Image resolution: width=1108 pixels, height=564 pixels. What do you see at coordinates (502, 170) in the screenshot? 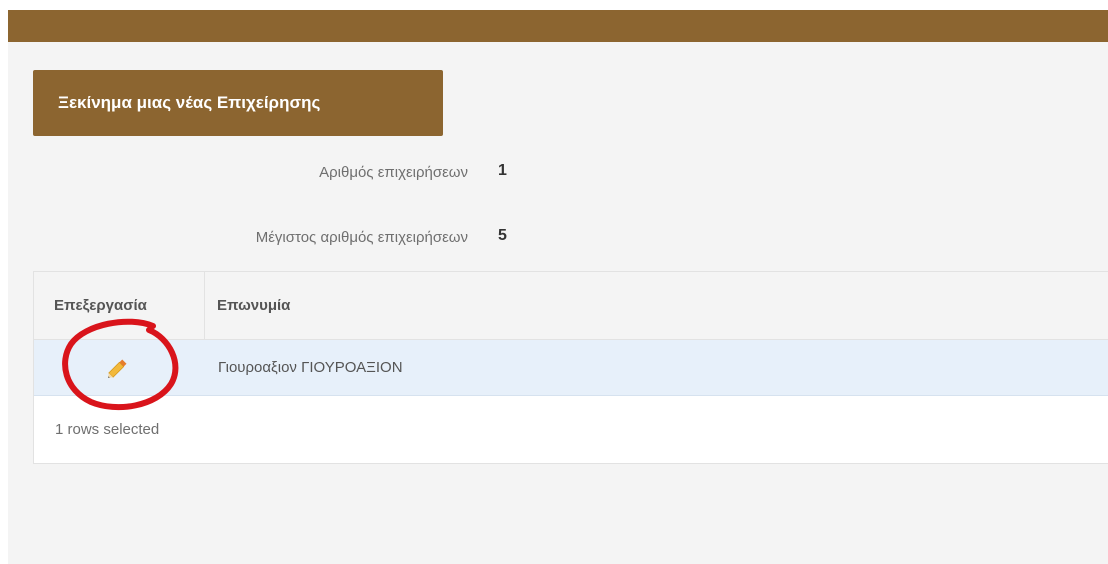
I see `business-count-value: 1` at bounding box center [502, 170].